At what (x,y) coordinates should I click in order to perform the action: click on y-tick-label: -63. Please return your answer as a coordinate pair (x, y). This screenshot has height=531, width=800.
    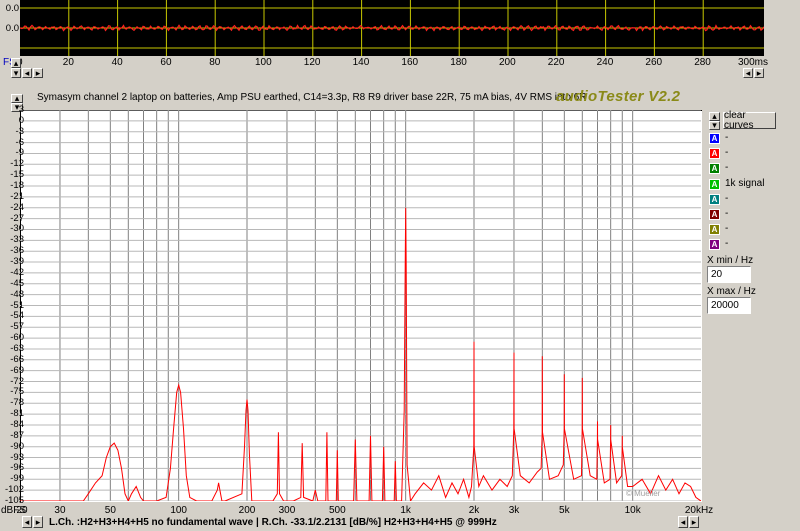
    Looking at the image, I should click on (17, 348).